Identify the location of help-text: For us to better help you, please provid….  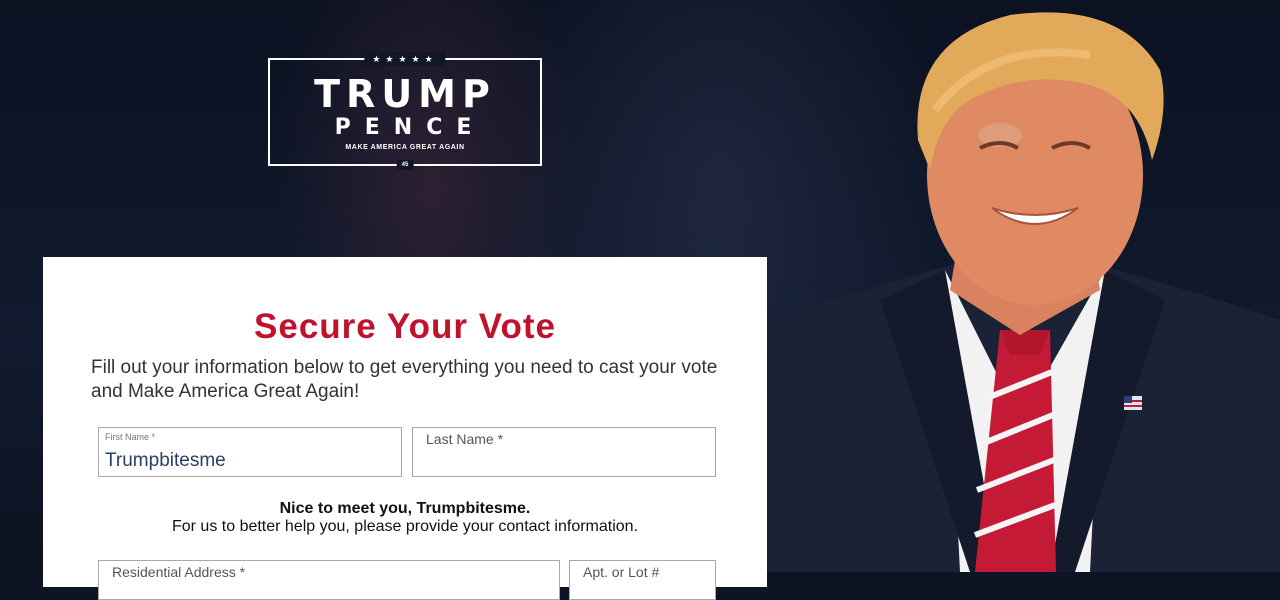
(405, 526).